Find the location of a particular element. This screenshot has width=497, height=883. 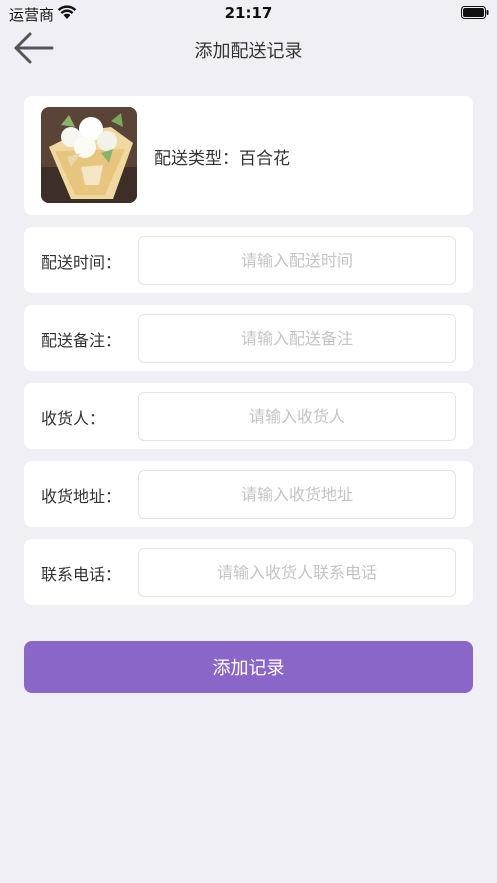

delivery-type-label: 配送类型：百合花 is located at coordinates (222, 159).